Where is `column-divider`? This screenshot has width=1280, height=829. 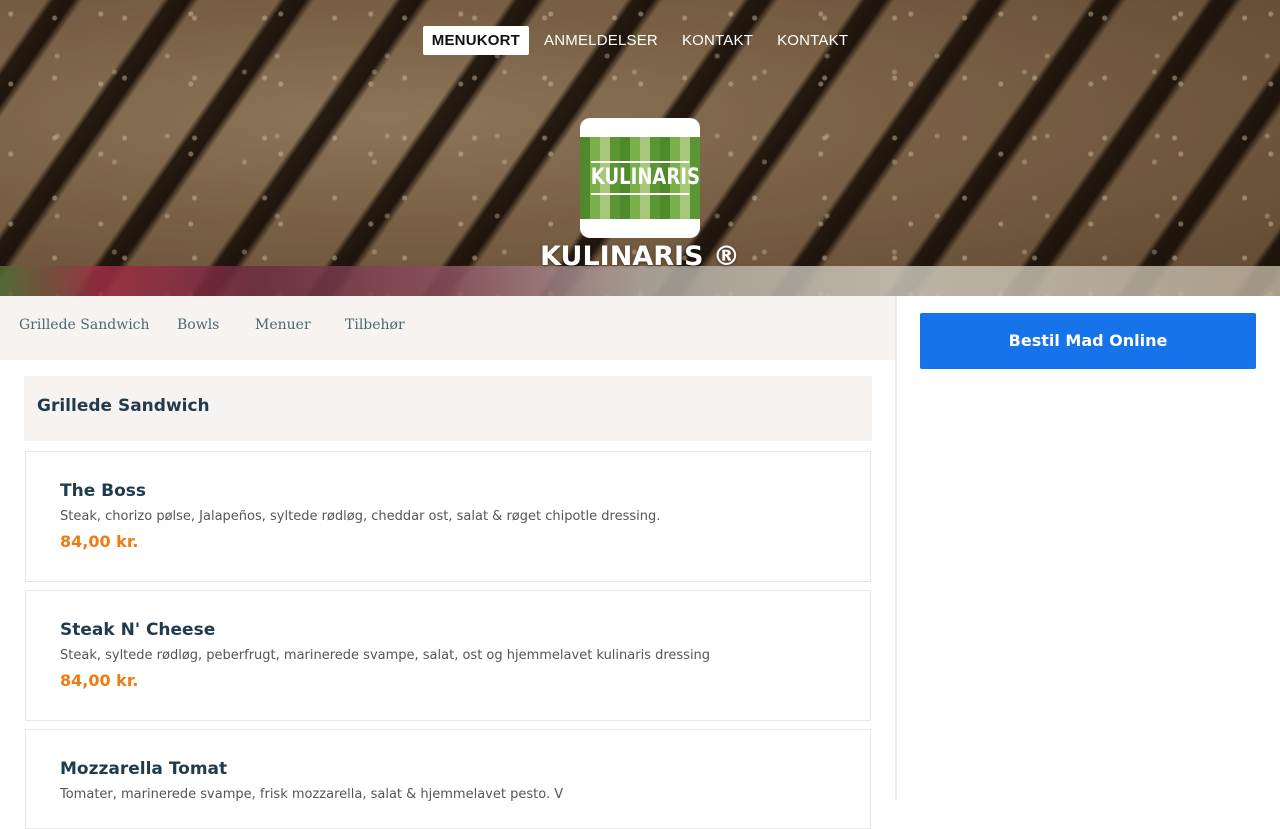 column-divider is located at coordinates (896, 548).